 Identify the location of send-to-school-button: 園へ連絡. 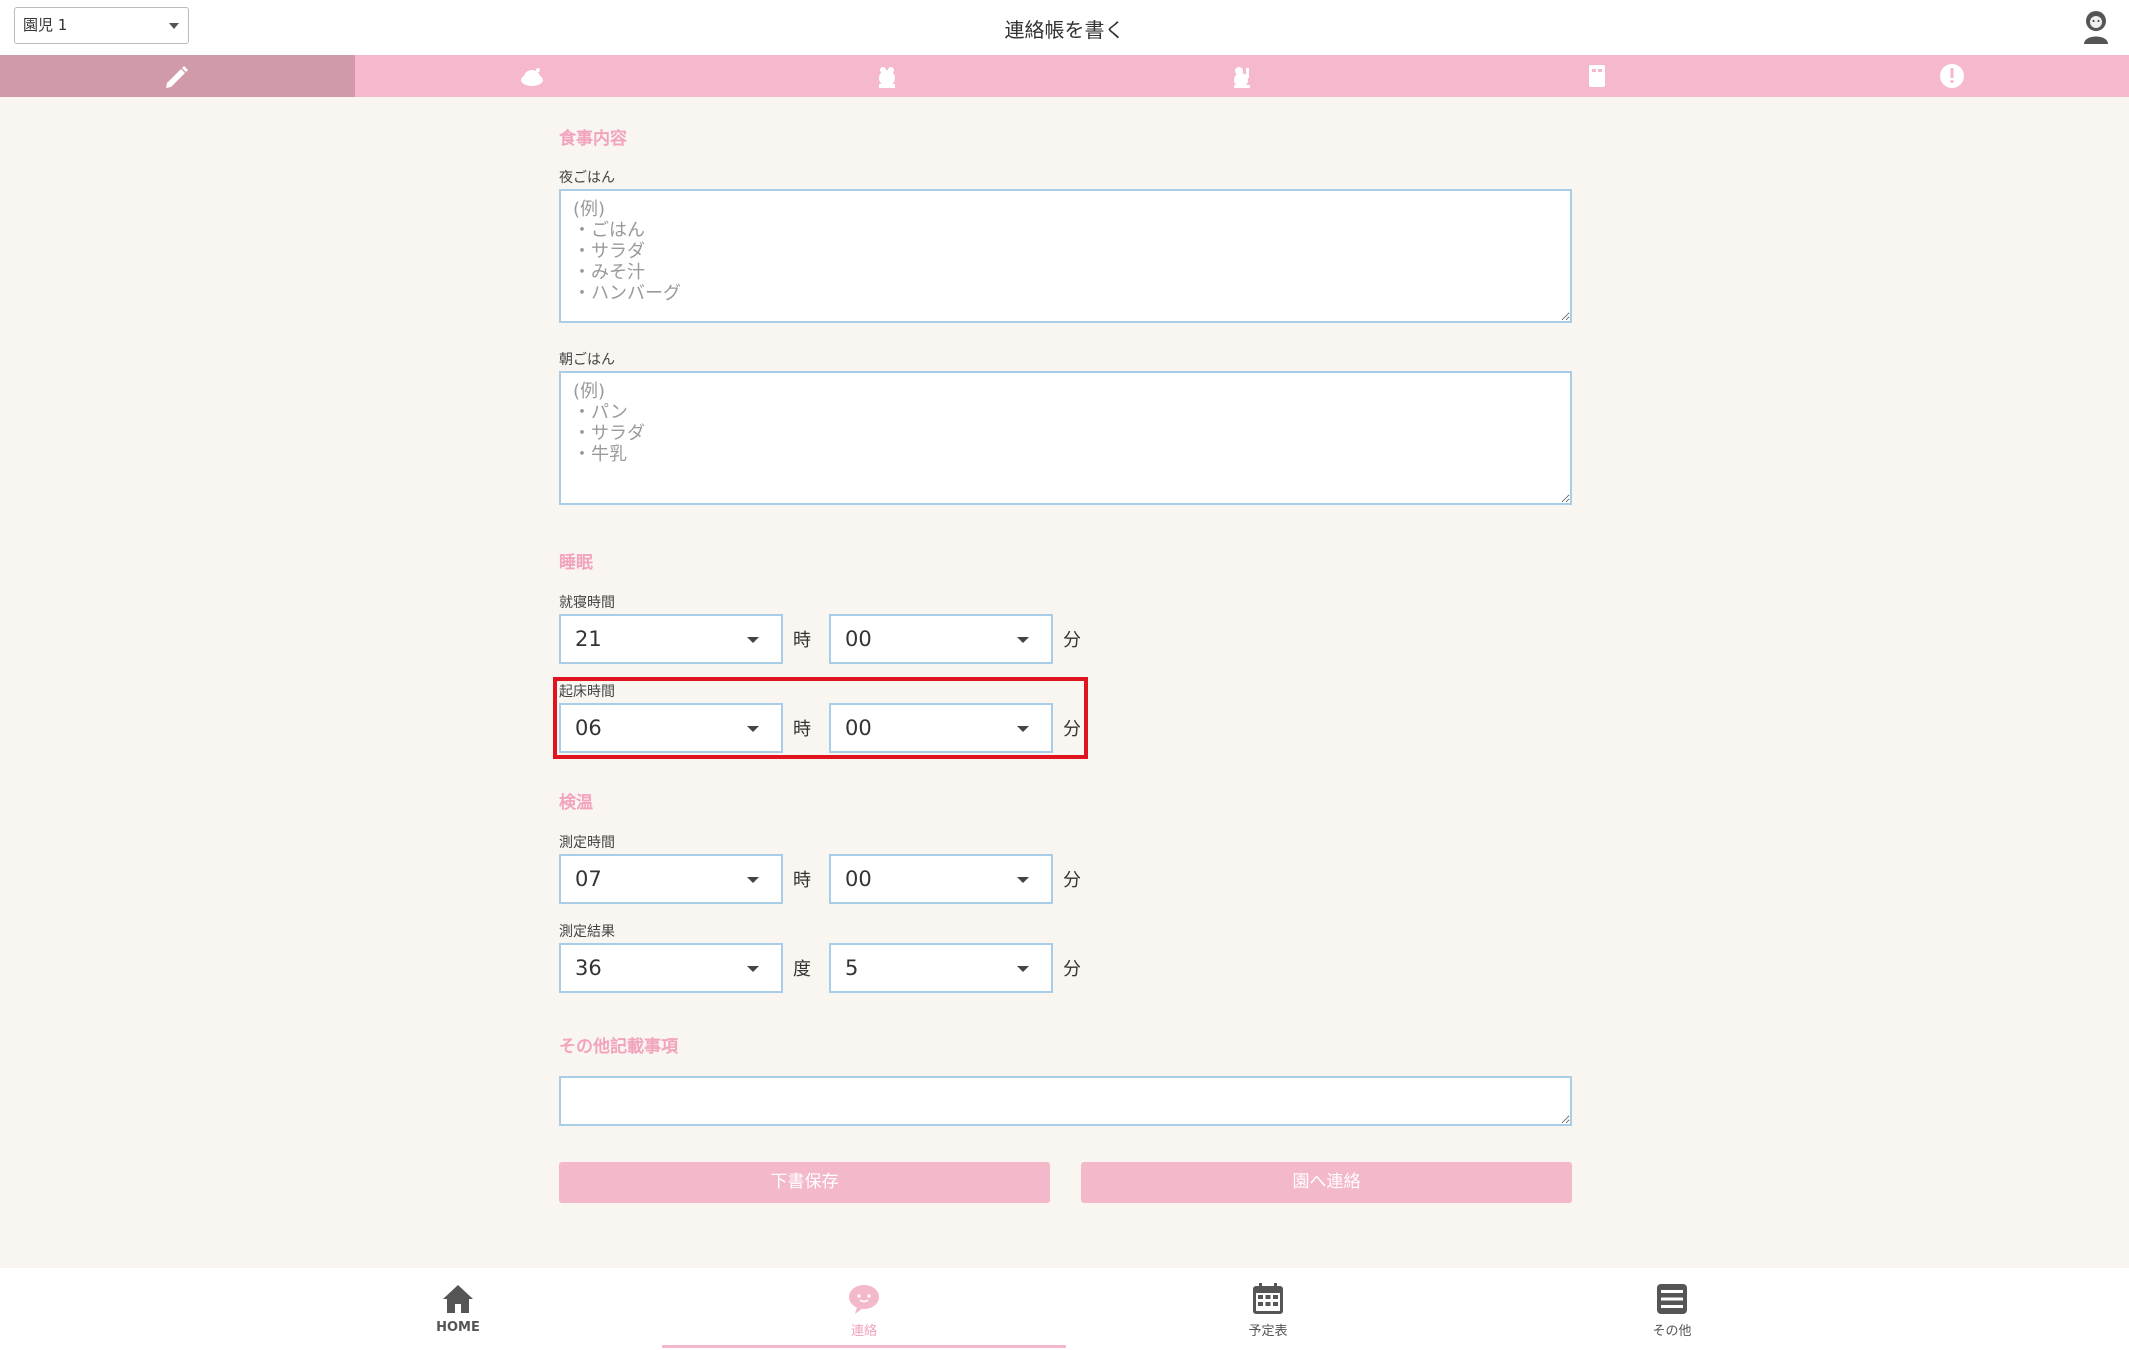
(1326, 1182).